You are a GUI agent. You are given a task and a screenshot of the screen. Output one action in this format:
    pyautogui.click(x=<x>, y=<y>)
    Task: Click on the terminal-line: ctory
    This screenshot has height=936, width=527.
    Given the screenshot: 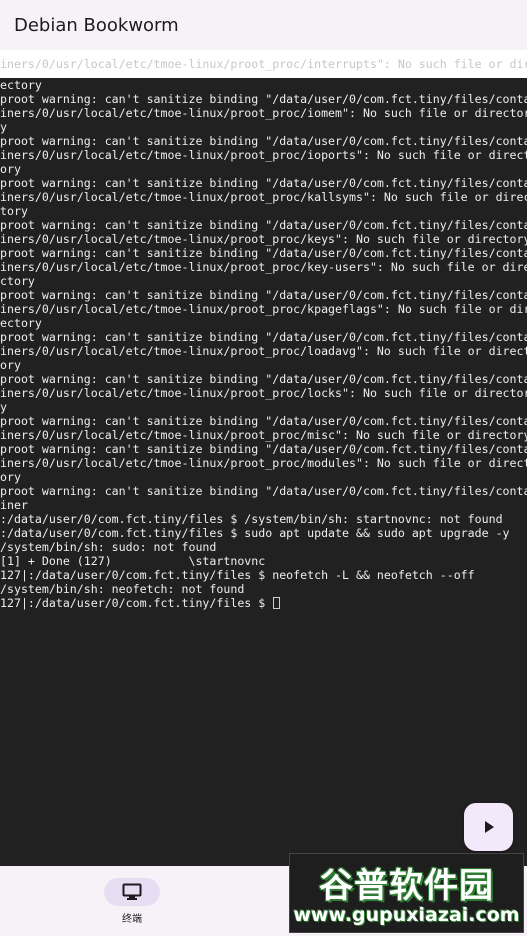 What is the action you would take?
    pyautogui.click(x=17, y=281)
    